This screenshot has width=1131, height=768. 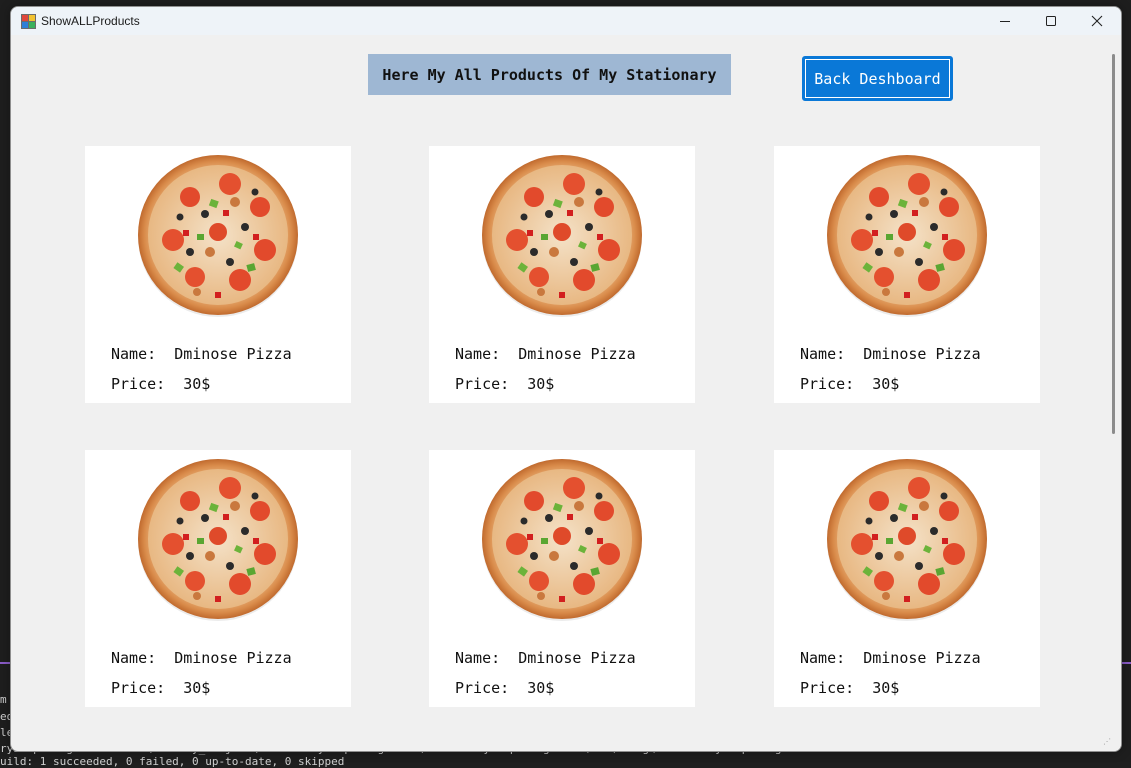 I want to click on resize-grip-icon: ⋰, so click(x=1108, y=742).